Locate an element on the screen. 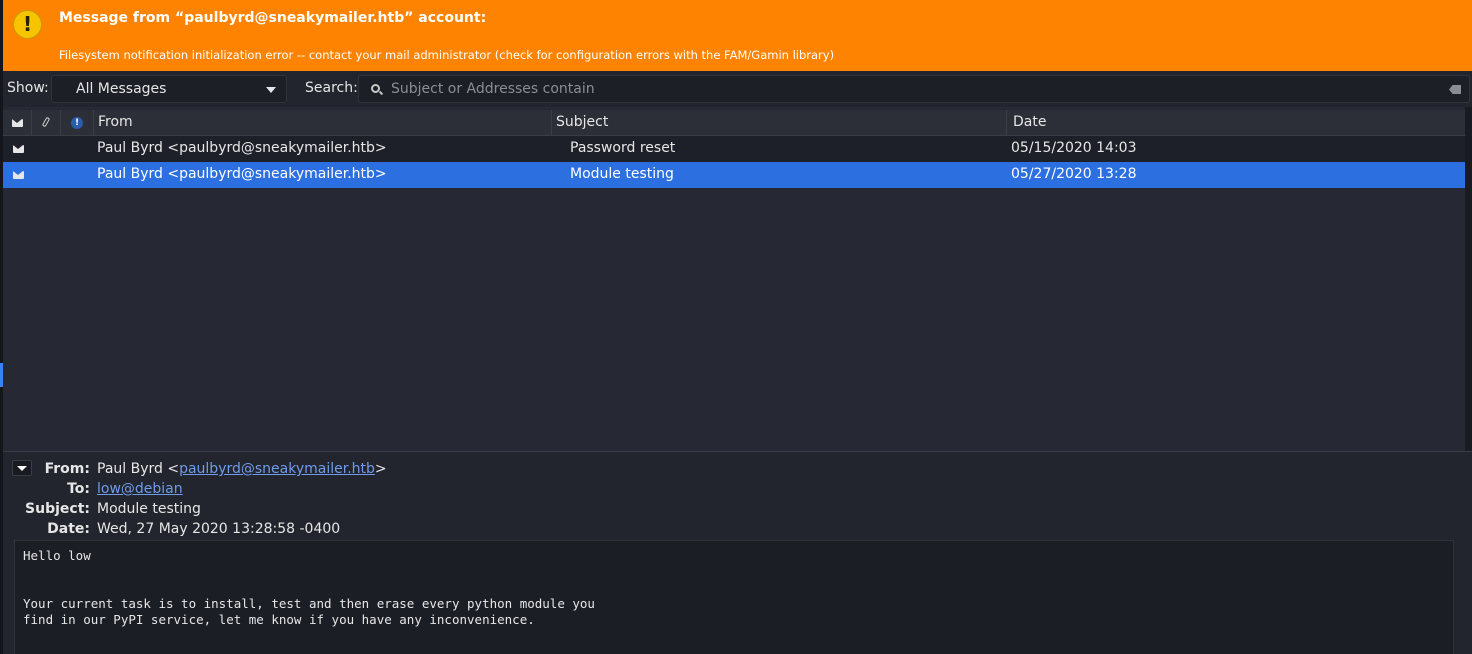 Image resolution: width=1472 pixels, height=654 pixels. search-icon is located at coordinates (375, 88).